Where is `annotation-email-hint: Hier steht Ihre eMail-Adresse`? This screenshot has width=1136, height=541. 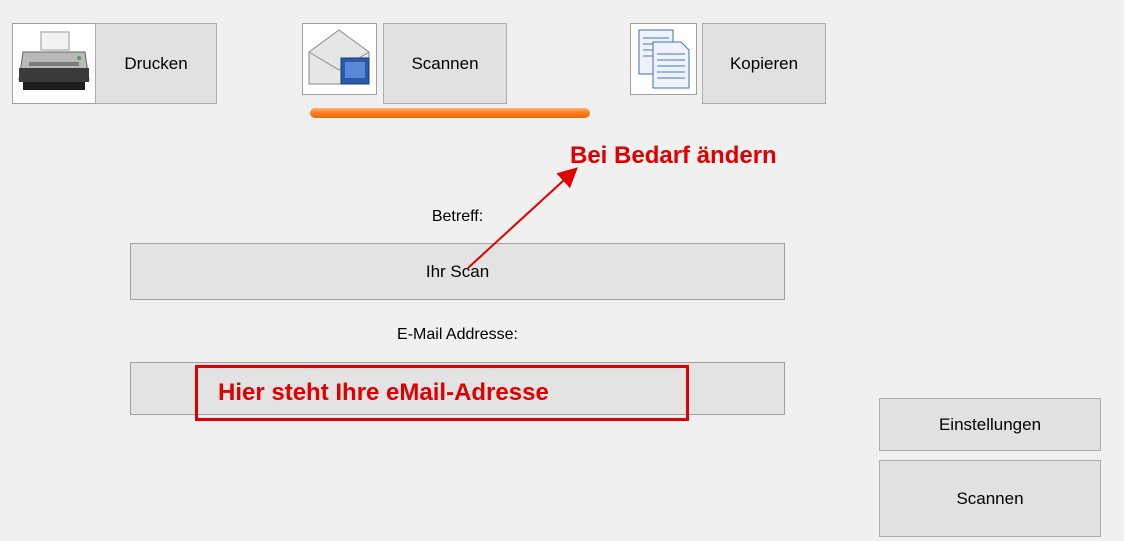
annotation-email-hint: Hier steht Ihre eMail-Adresse is located at coordinates (442, 393).